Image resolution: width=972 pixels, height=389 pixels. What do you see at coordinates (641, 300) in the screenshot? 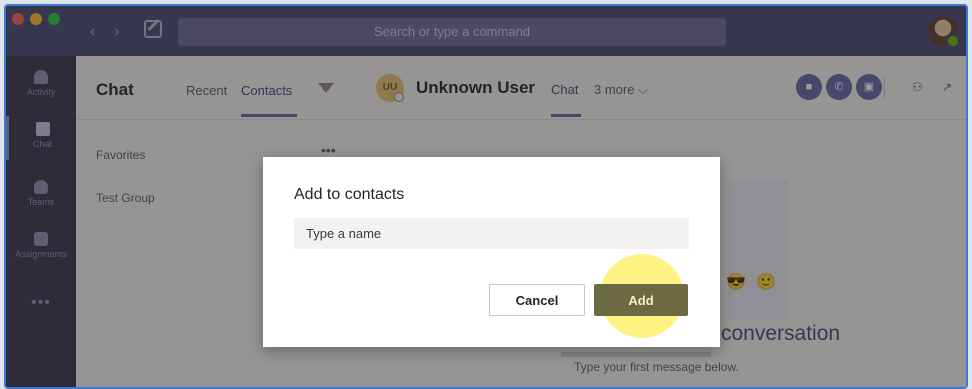
I see `add-button: Add` at bounding box center [641, 300].